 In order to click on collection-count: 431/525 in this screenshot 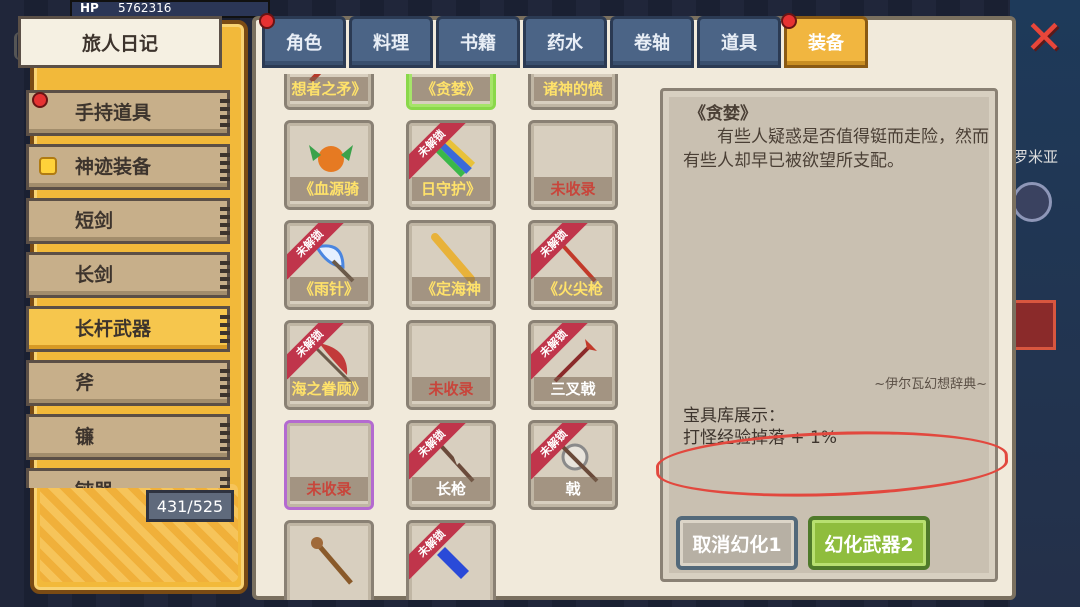, I will do `click(190, 506)`.